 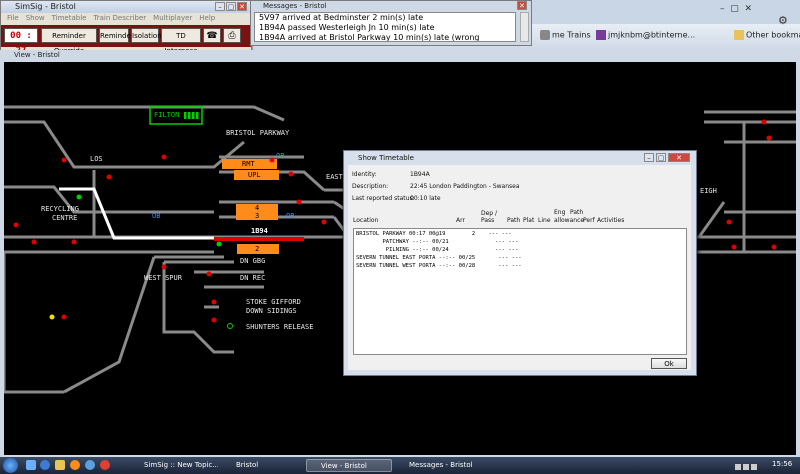 I want to click on volume-icon, so click(x=746, y=467).